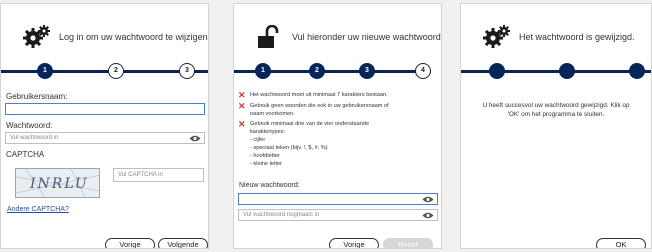 The width and height of the screenshot is (652, 252). Describe the element at coordinates (281, 215) in the screenshot. I see `repeat-password-placeholder: Vul wachtwoord nogmaals in` at that location.